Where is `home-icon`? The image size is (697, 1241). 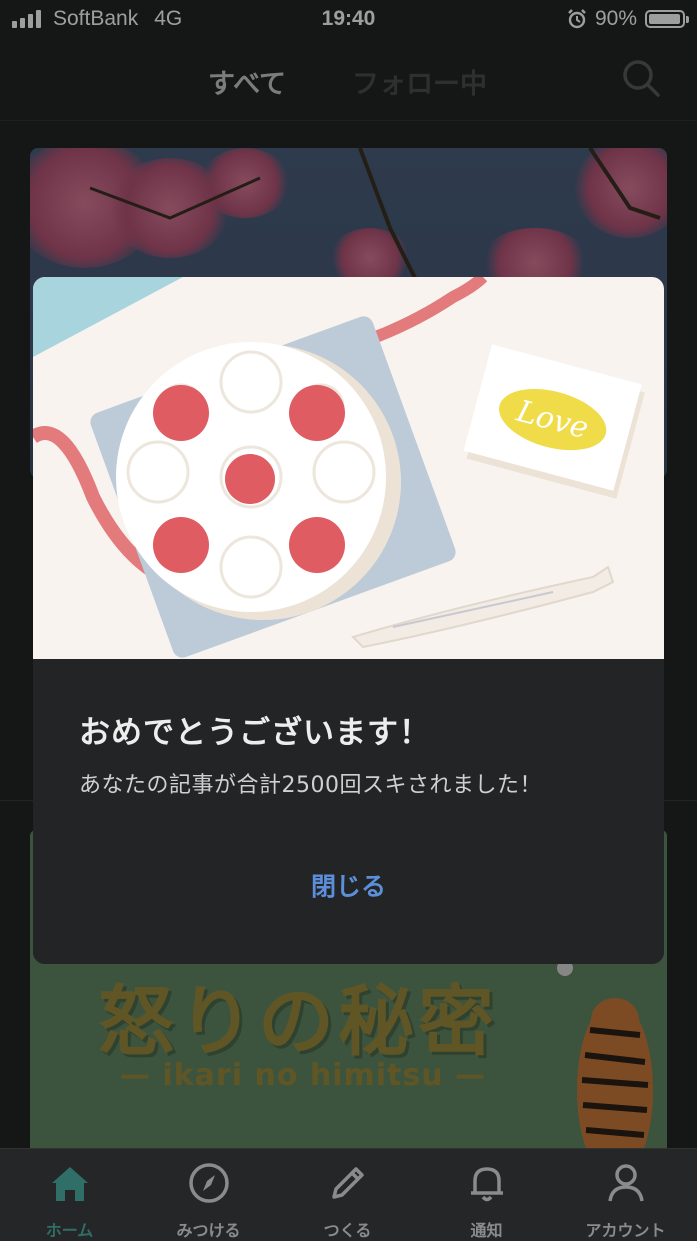 home-icon is located at coordinates (69, 1184).